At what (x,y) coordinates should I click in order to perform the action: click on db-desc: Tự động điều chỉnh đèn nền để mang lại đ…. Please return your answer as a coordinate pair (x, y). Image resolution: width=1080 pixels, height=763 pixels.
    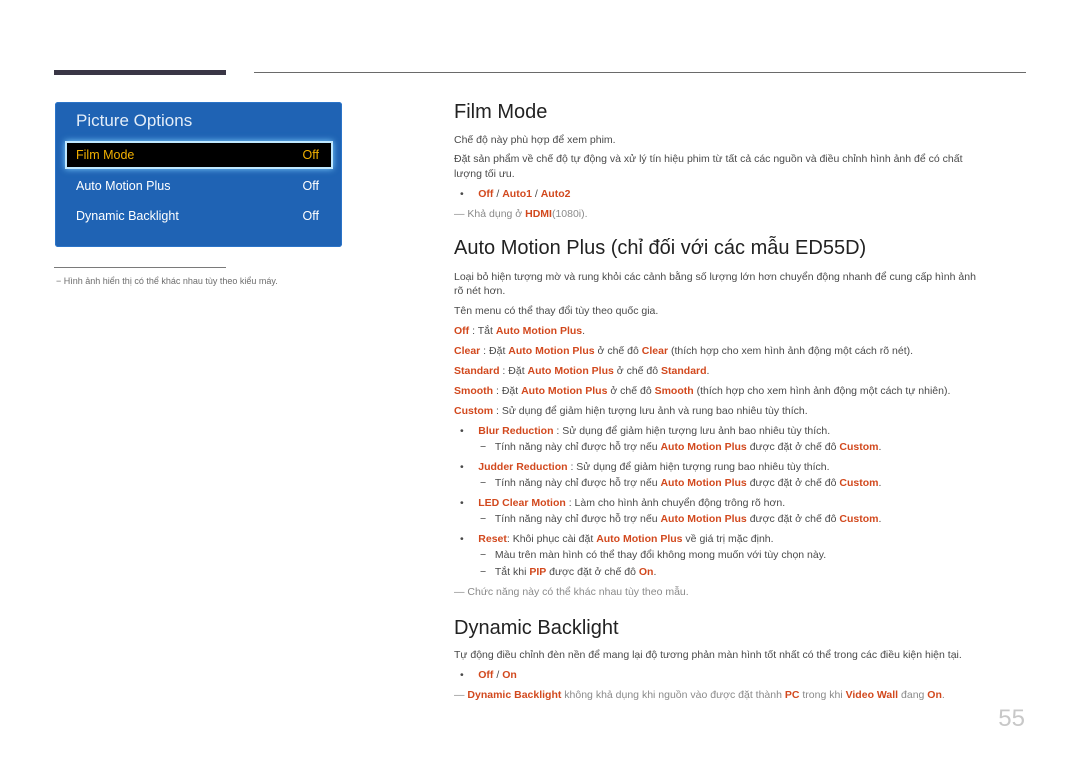
    Looking at the image, I should click on (708, 655).